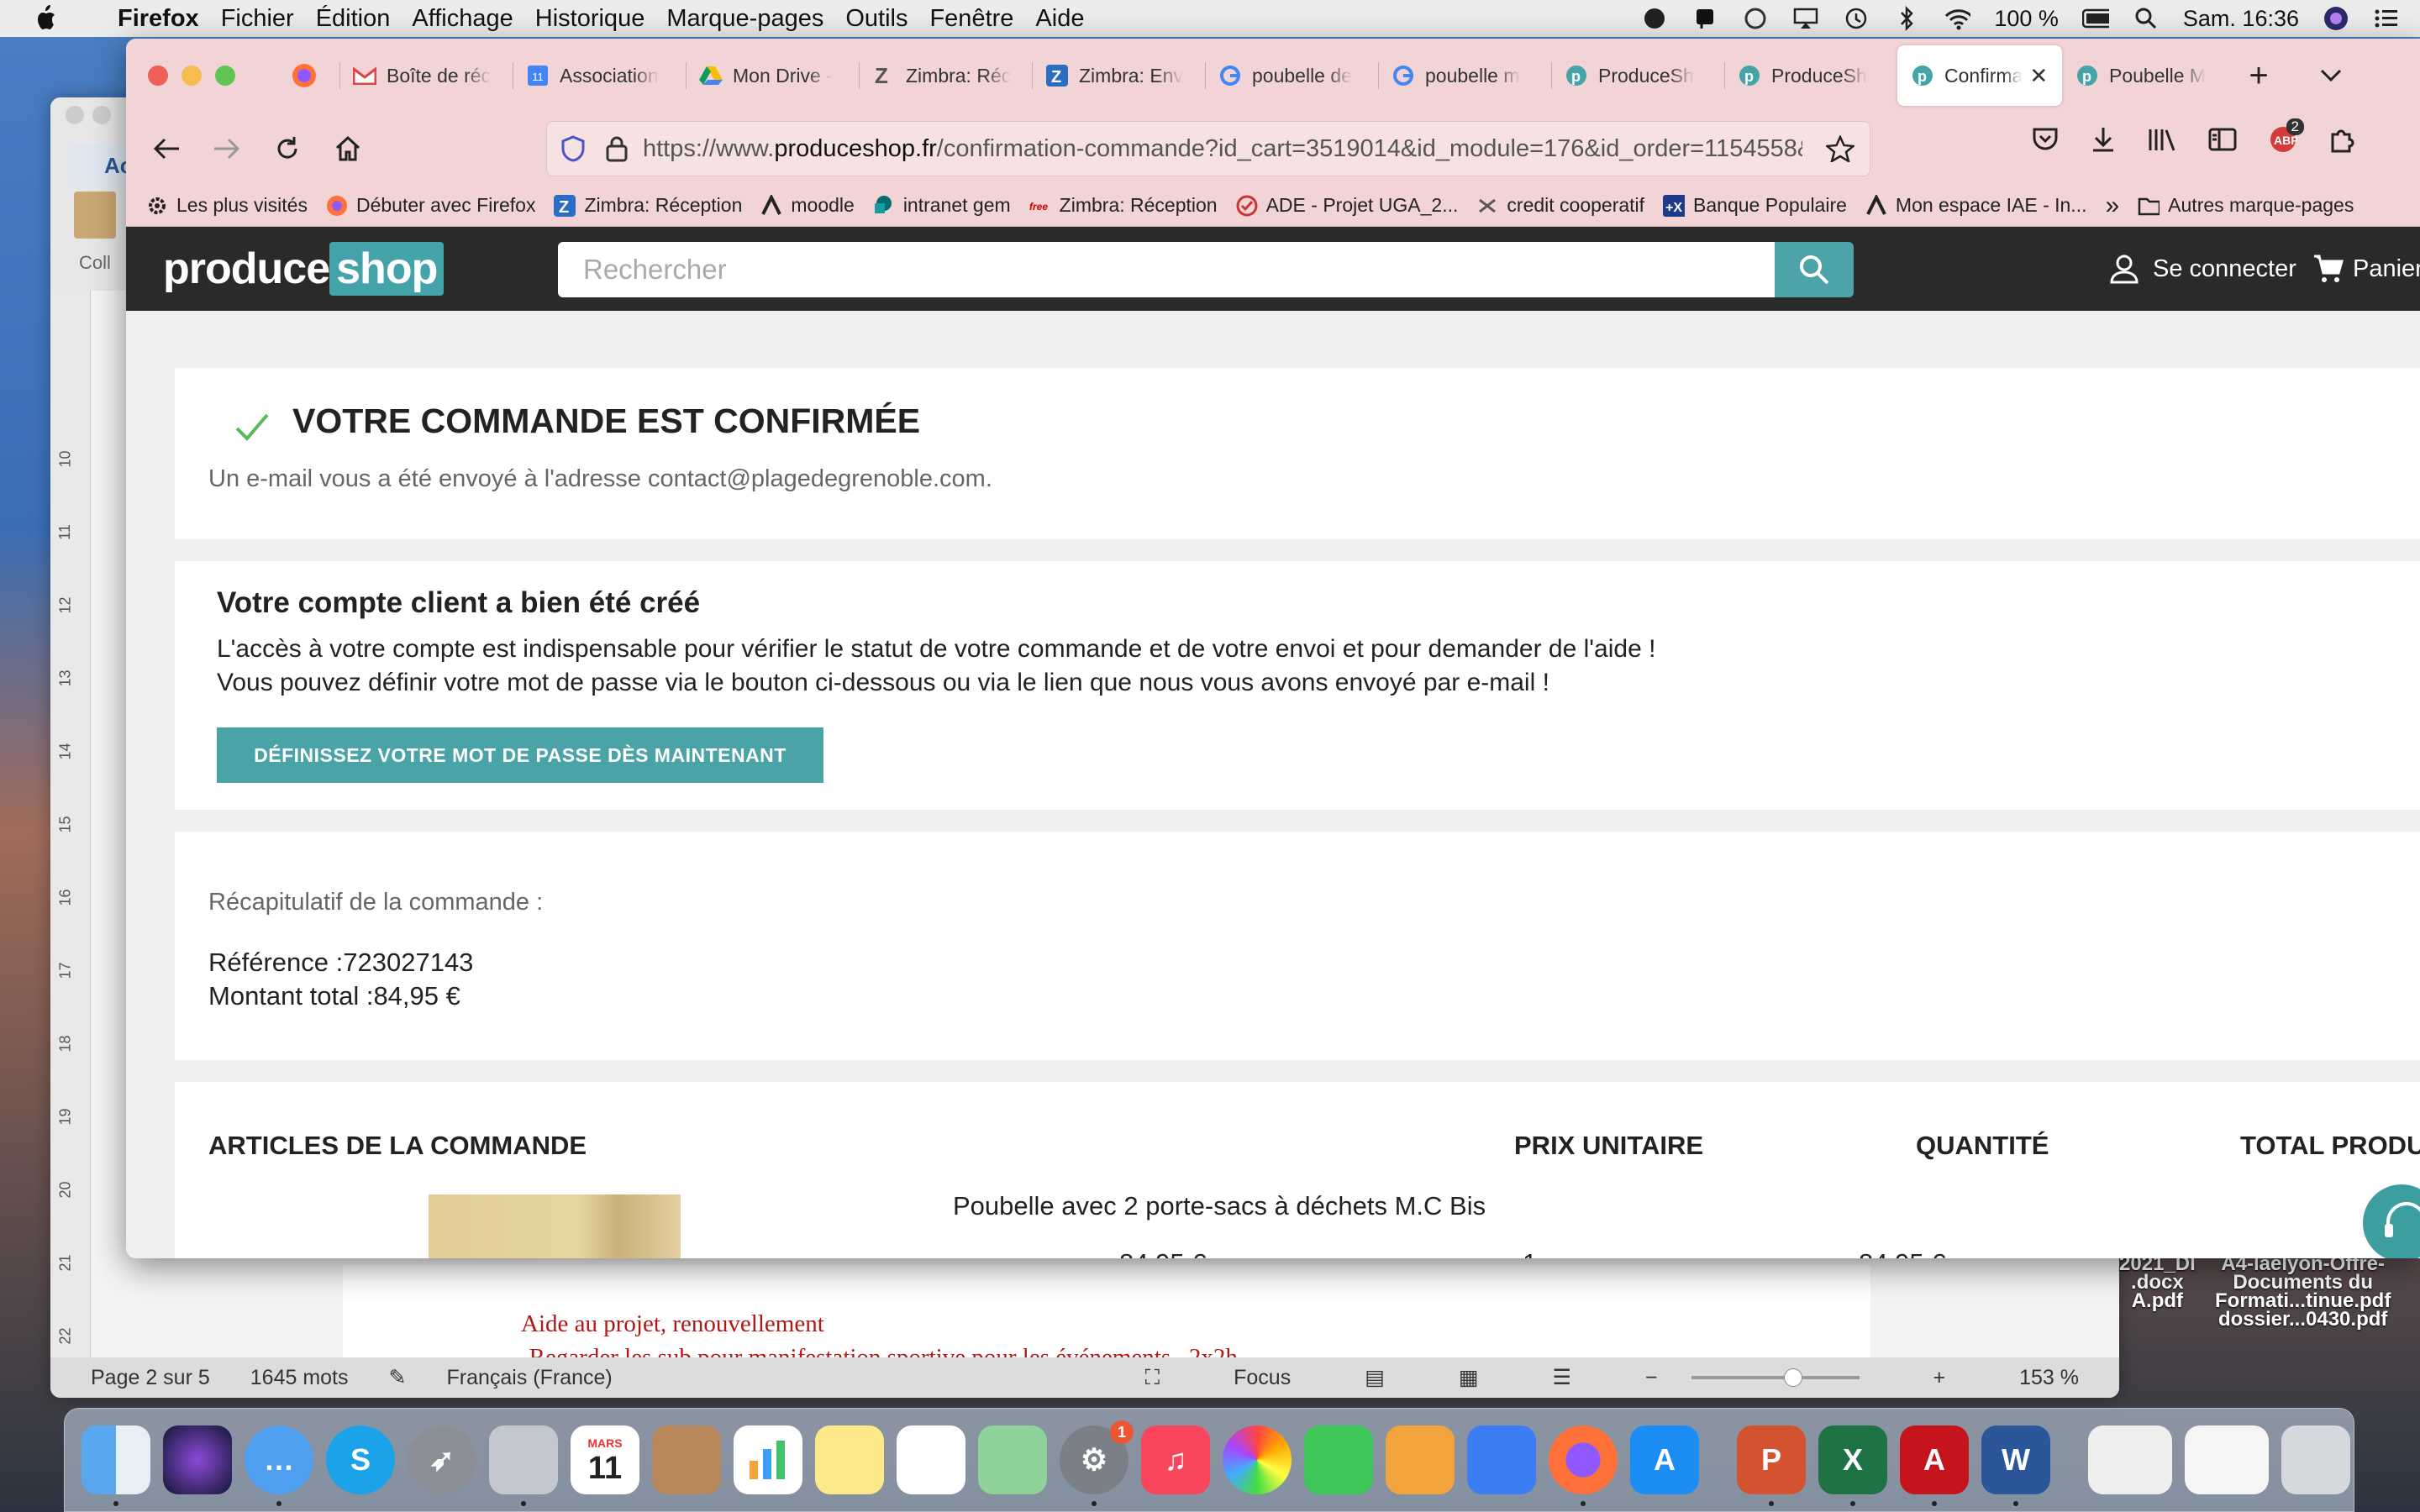  Describe the element at coordinates (1810, 75) in the screenshot. I see `tab-produceshop-2: p ProduceSh` at that location.